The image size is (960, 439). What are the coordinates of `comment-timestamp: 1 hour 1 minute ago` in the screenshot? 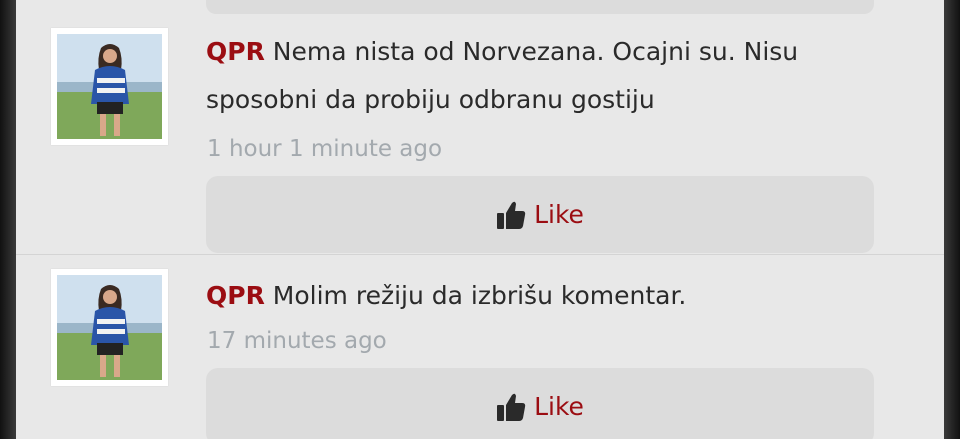 It's located at (325, 149).